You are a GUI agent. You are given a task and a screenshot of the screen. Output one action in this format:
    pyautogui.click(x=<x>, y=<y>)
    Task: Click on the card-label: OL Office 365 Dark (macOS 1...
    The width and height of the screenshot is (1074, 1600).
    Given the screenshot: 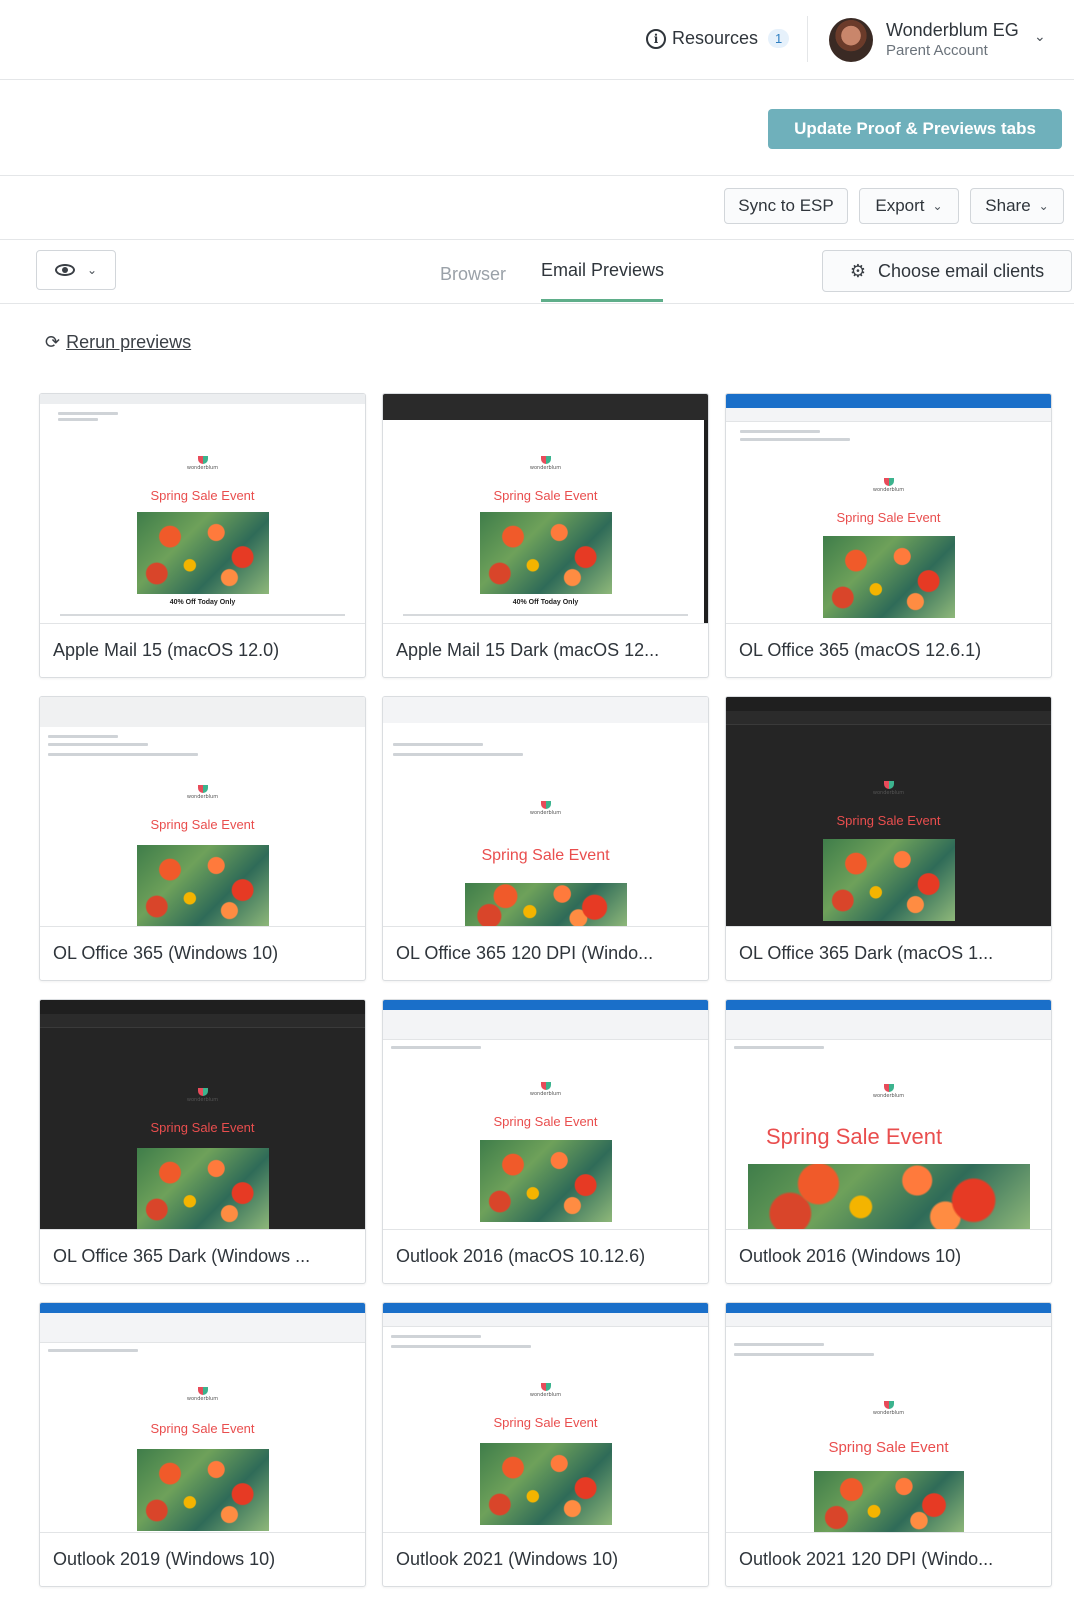 What is the action you would take?
    pyautogui.click(x=866, y=953)
    